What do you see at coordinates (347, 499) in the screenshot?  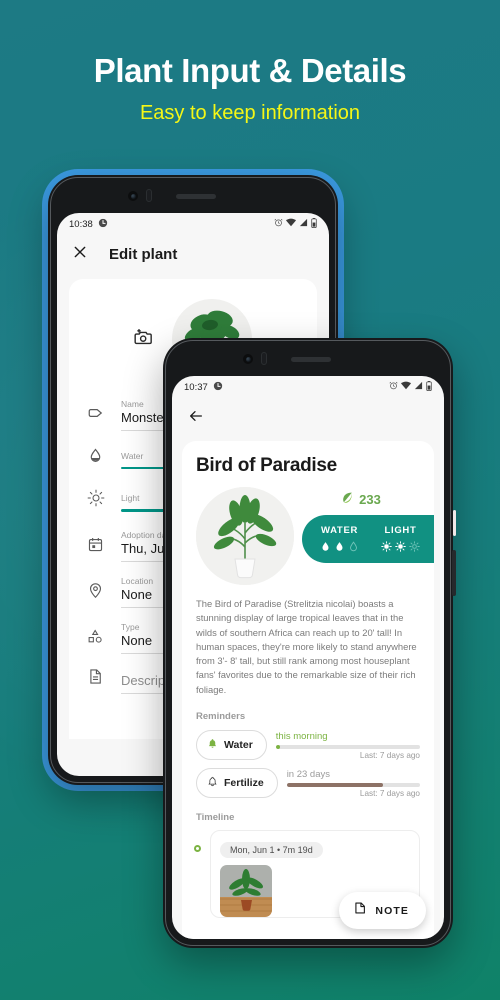 I see `leaf-icon` at bounding box center [347, 499].